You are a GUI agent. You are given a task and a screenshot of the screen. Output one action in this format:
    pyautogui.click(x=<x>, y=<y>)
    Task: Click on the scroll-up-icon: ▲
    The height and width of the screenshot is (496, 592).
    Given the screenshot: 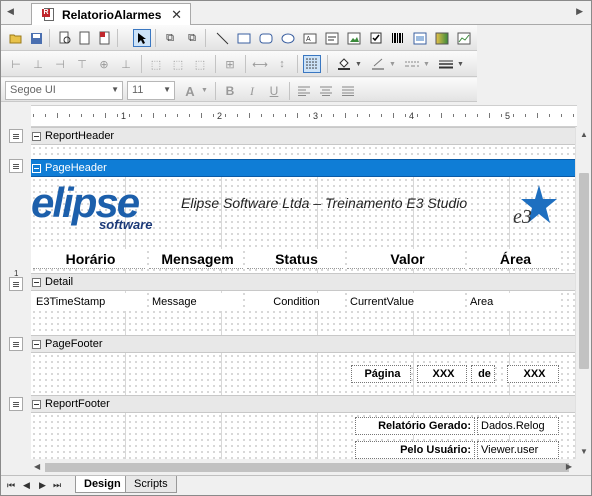 What is the action you would take?
    pyautogui.click(x=584, y=134)
    